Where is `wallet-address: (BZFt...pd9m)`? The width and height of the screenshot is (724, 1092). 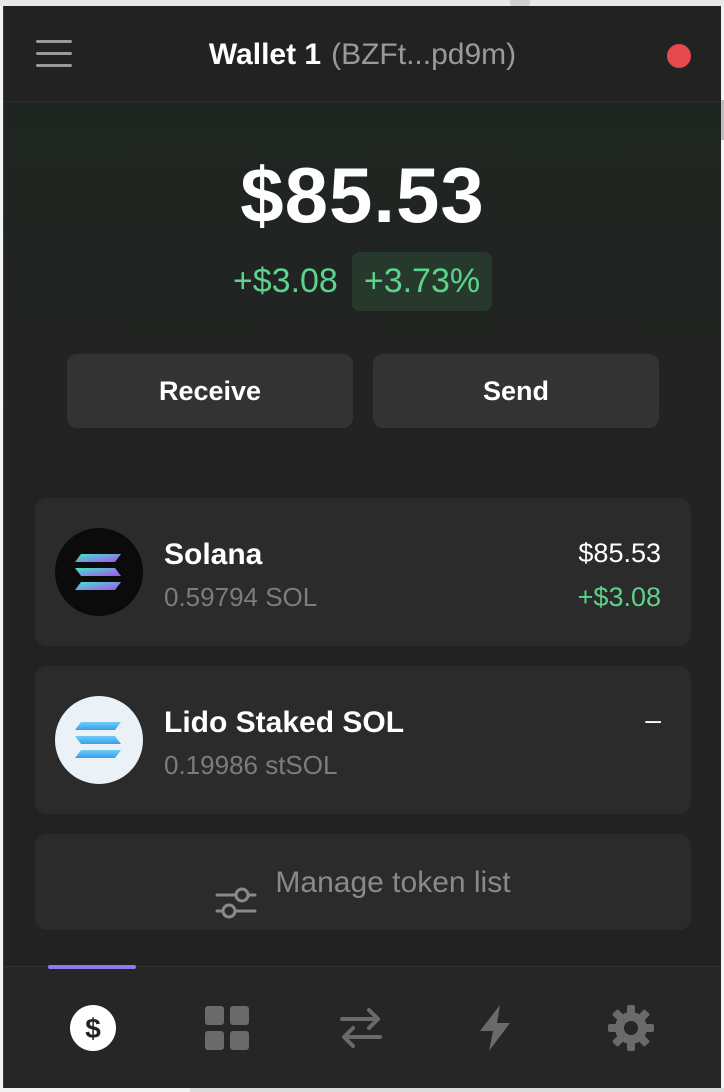 wallet-address: (BZFt...pd9m) is located at coordinates (424, 54).